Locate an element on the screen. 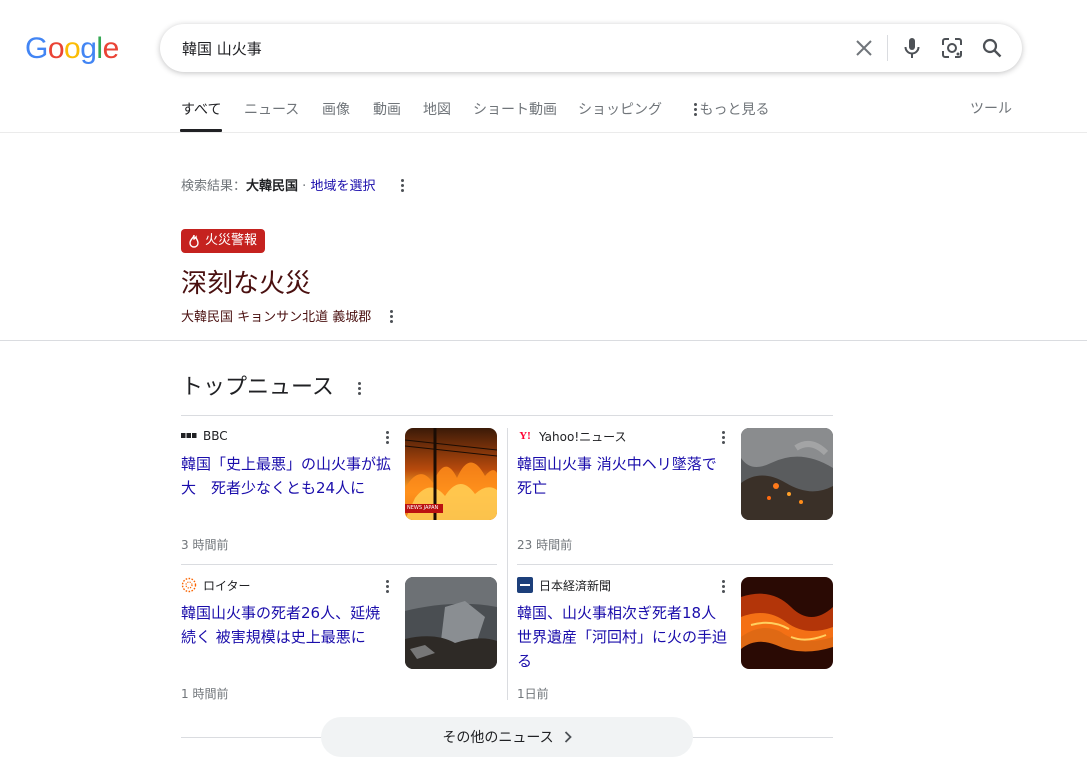 Image resolution: width=1087 pixels, height=772 pixels. news-time: 1 時間前 is located at coordinates (205, 694).